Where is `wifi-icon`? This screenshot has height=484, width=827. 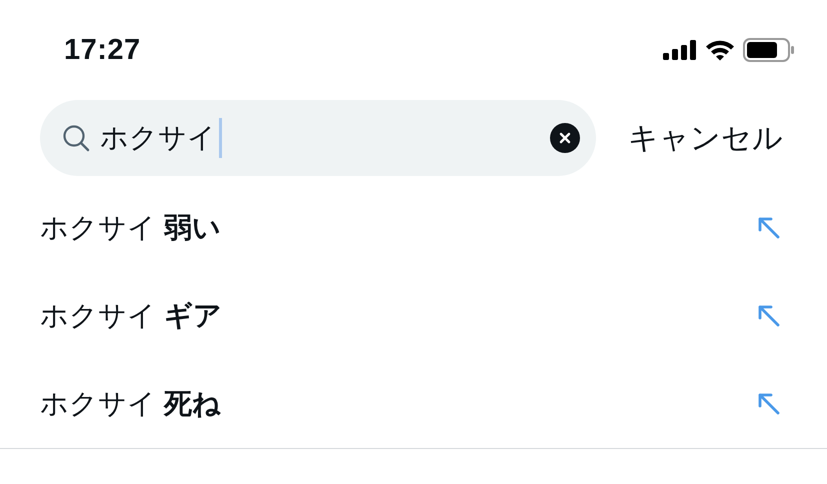
wifi-icon is located at coordinates (720, 50).